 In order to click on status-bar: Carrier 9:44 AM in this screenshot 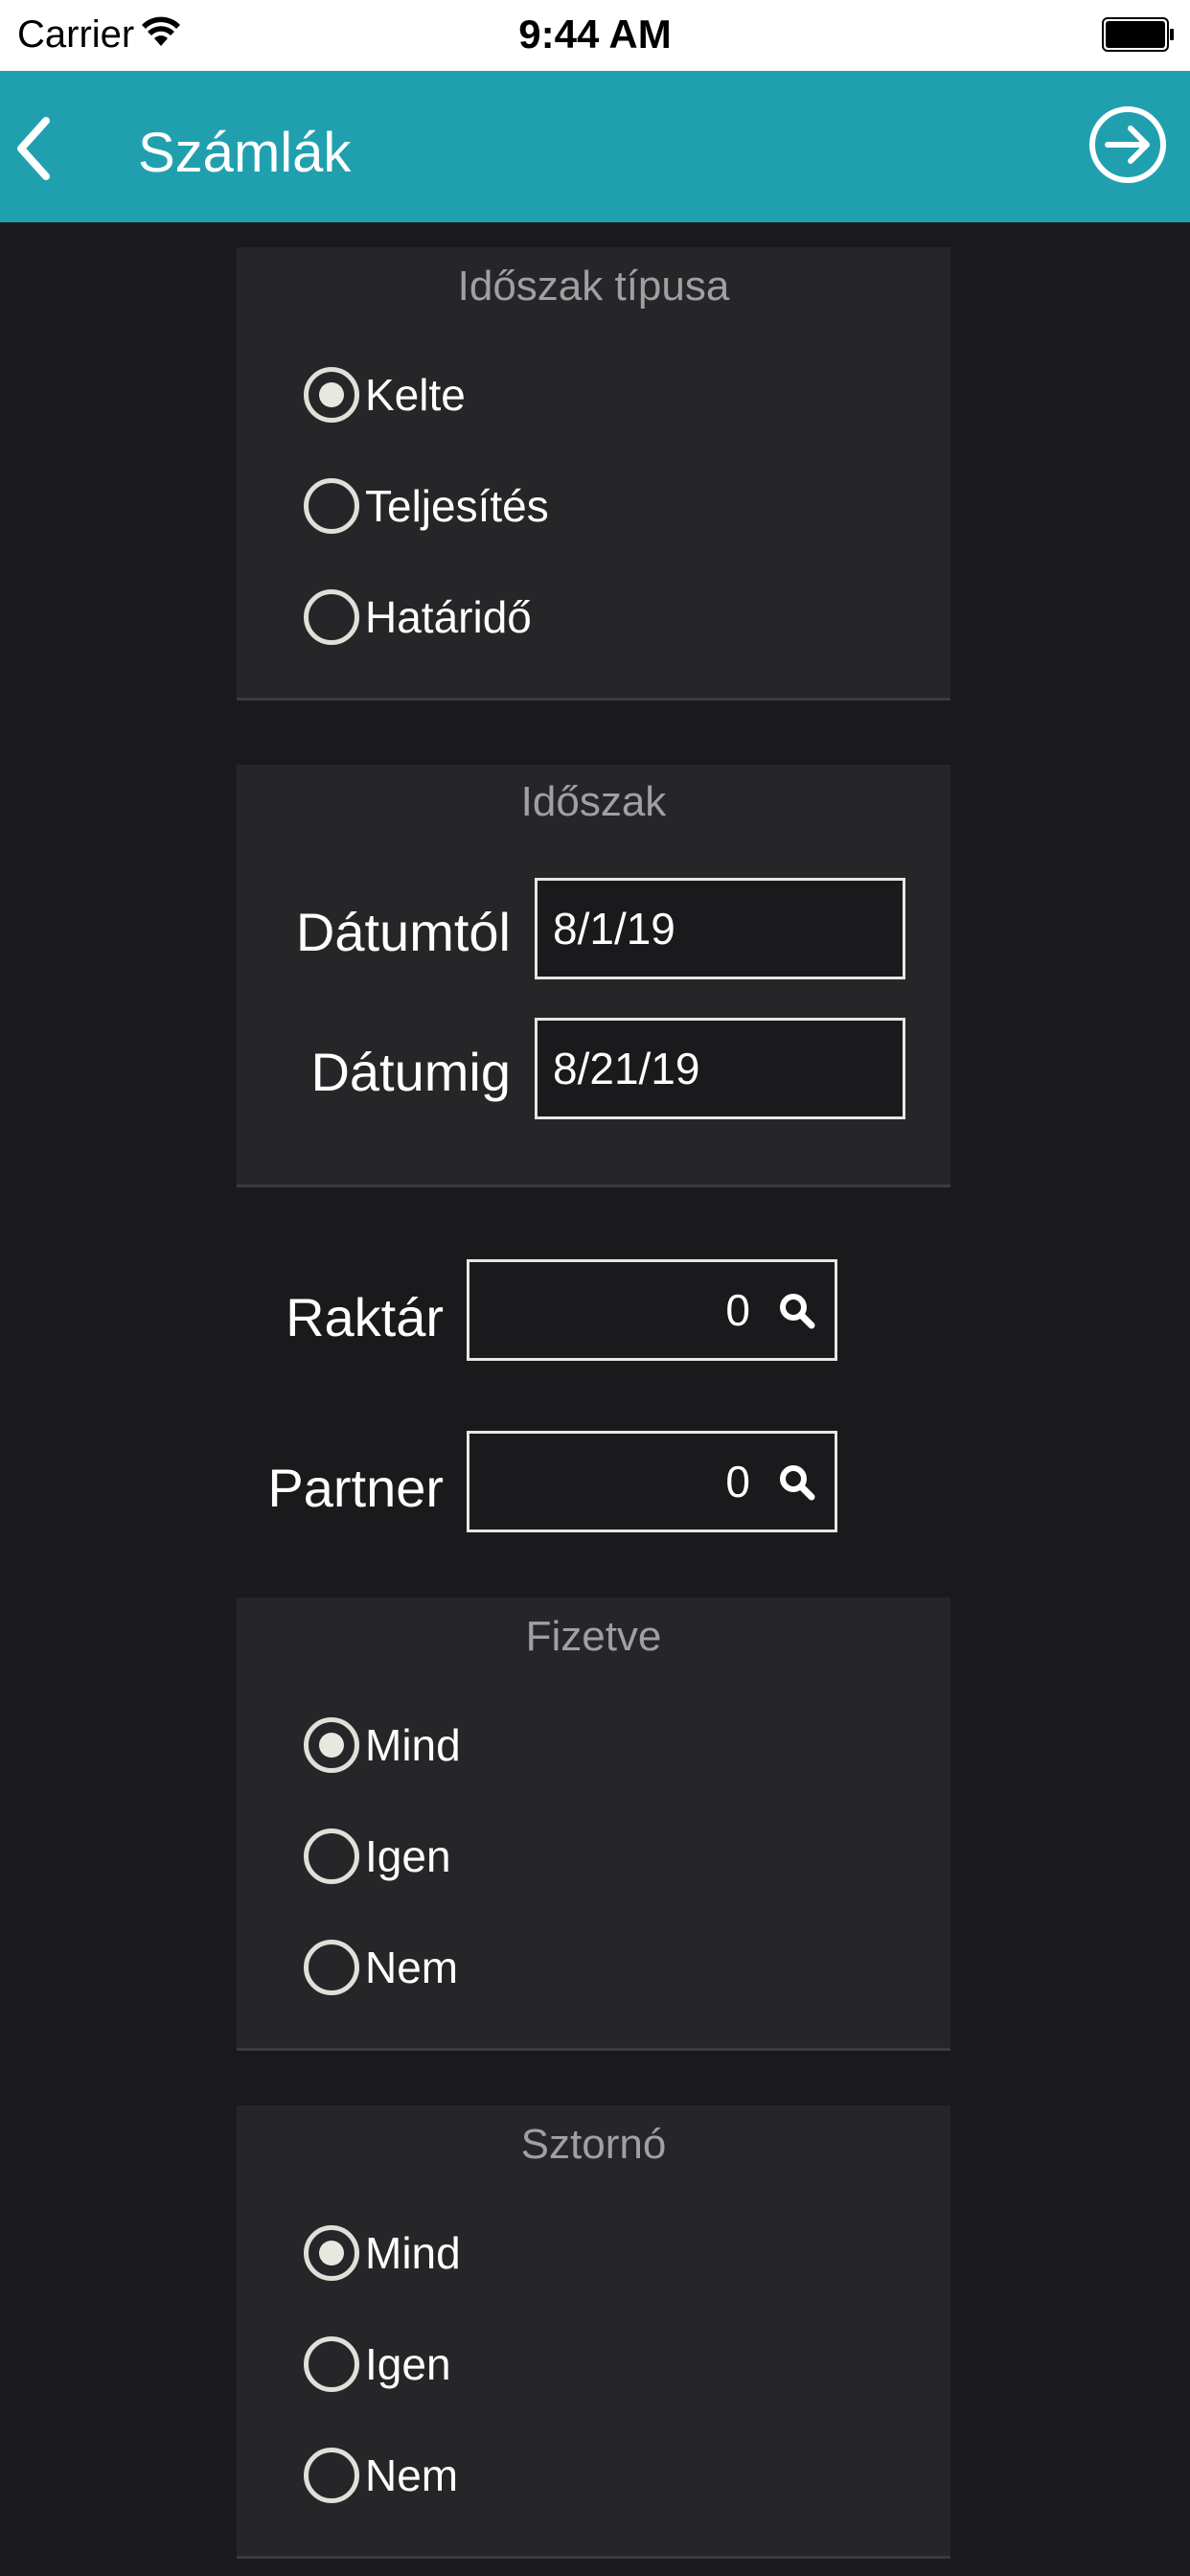, I will do `click(595, 35)`.